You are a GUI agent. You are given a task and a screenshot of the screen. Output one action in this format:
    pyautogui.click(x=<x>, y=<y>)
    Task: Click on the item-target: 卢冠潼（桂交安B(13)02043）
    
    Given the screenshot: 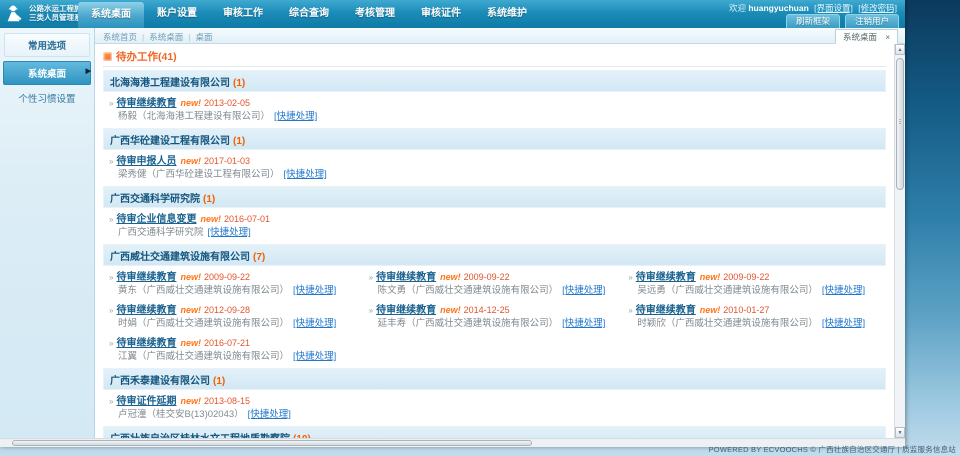 What is the action you would take?
    pyautogui.click(x=181, y=414)
    